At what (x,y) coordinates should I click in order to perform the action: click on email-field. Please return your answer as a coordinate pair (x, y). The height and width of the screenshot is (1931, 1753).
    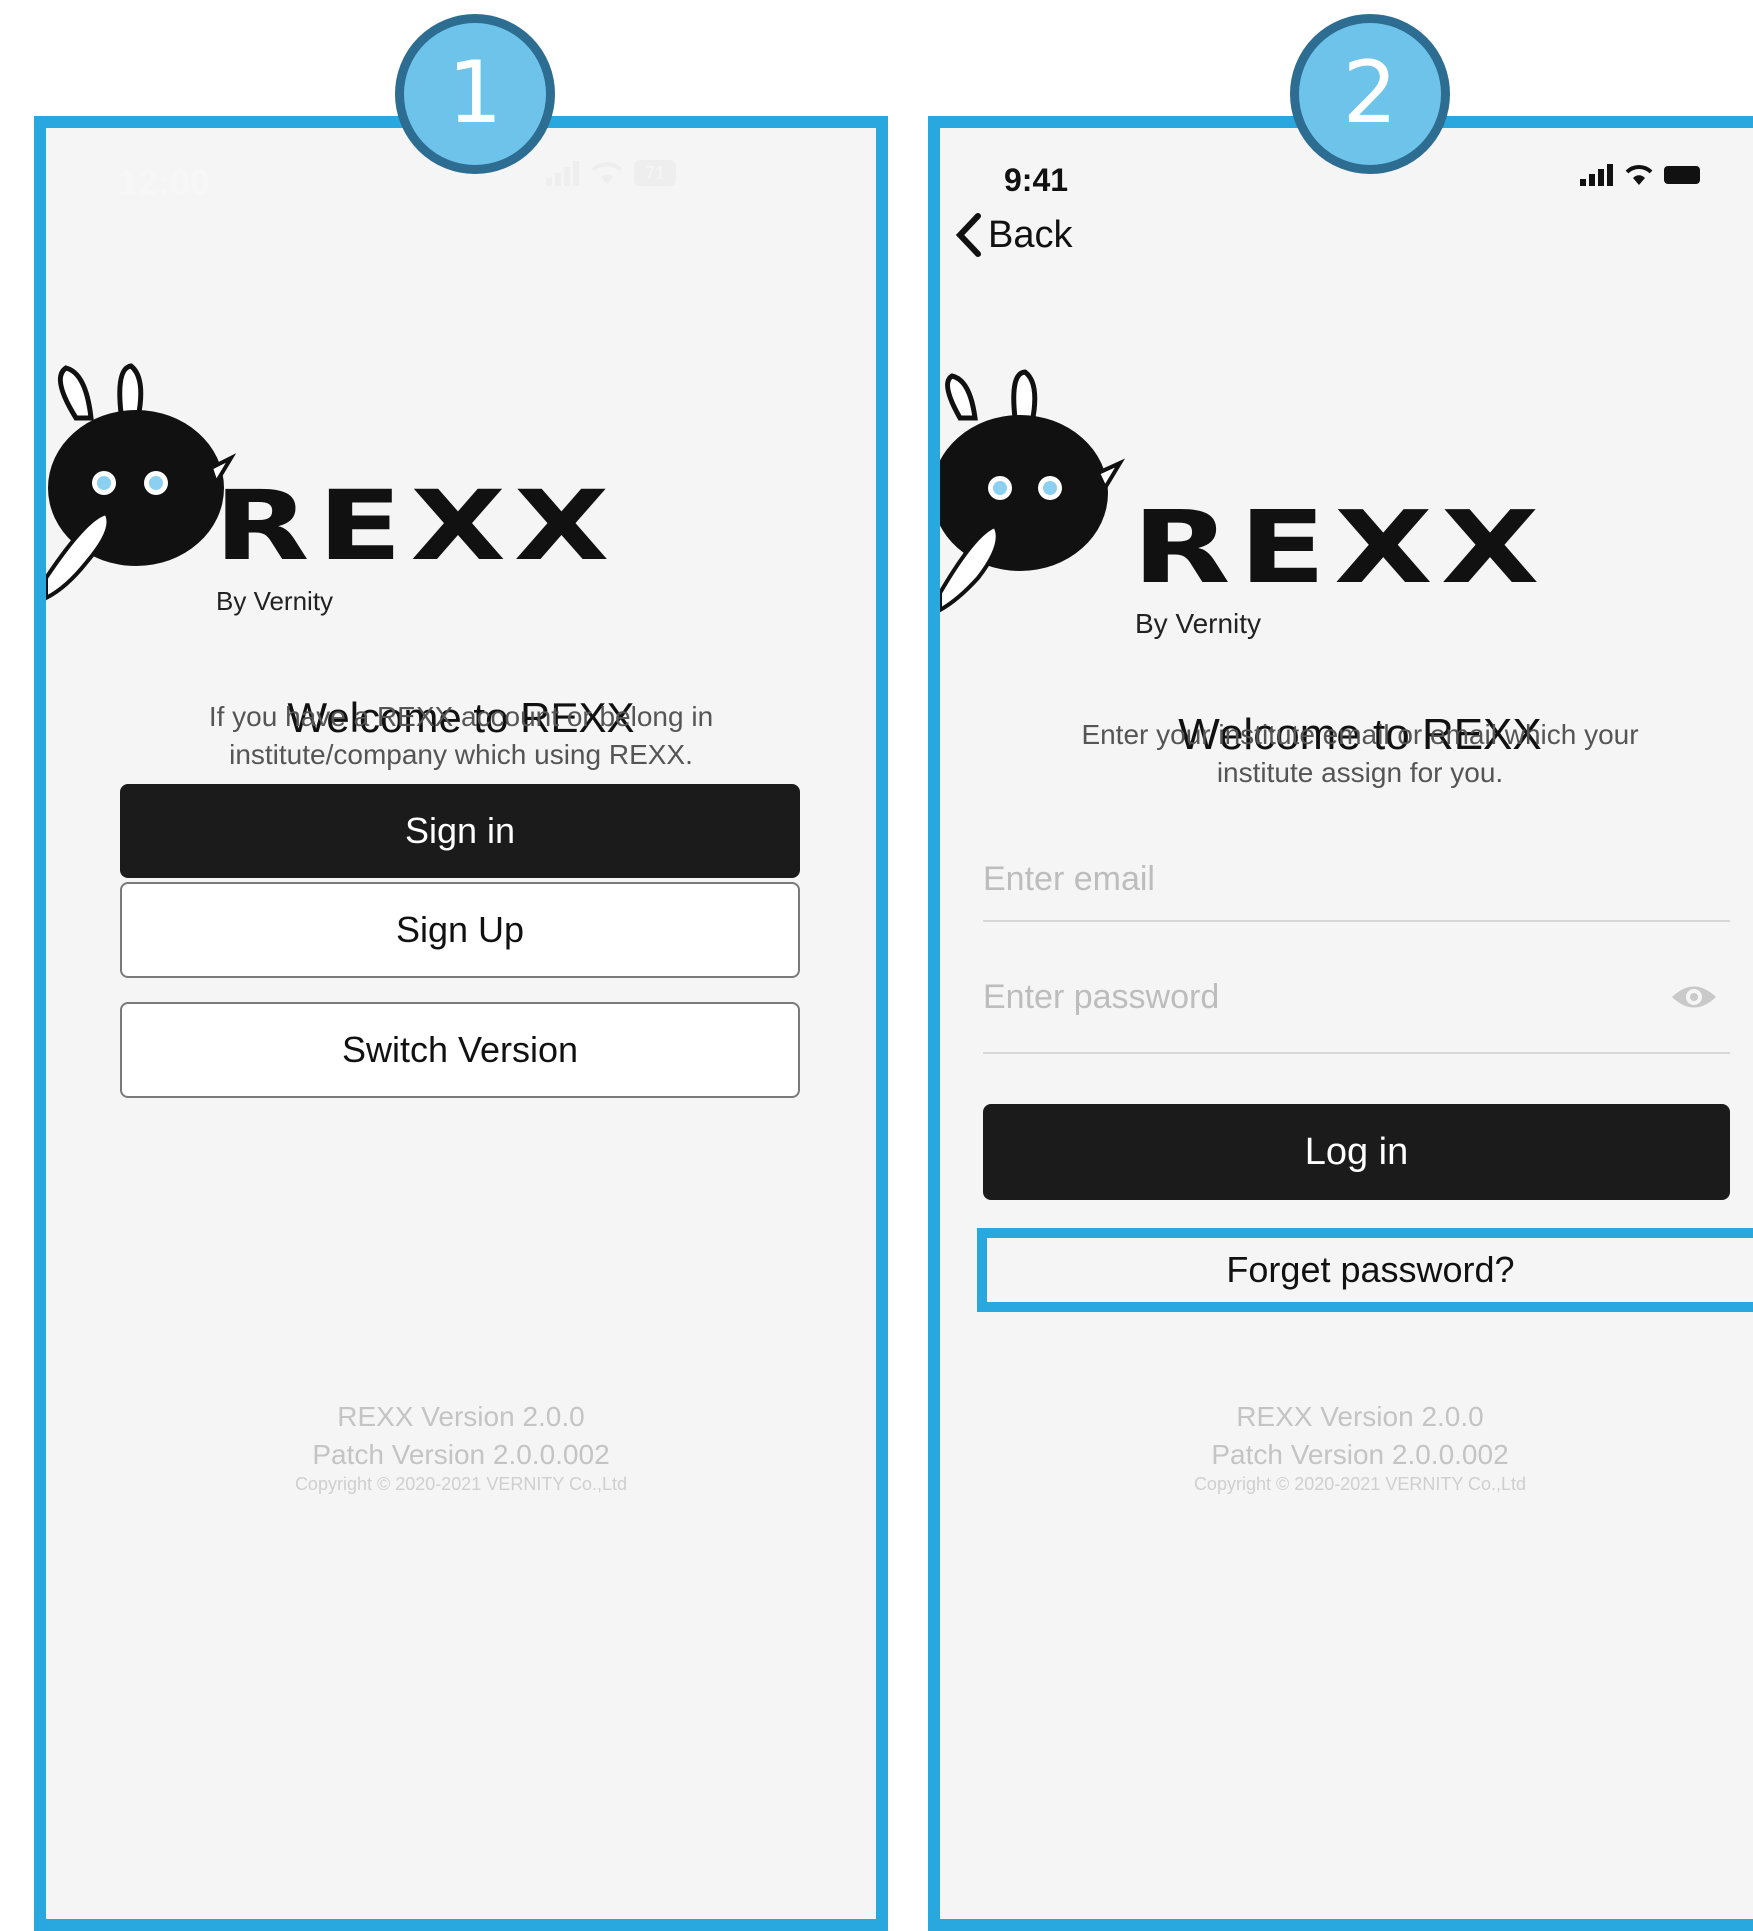
    Looking at the image, I should click on (1356, 880).